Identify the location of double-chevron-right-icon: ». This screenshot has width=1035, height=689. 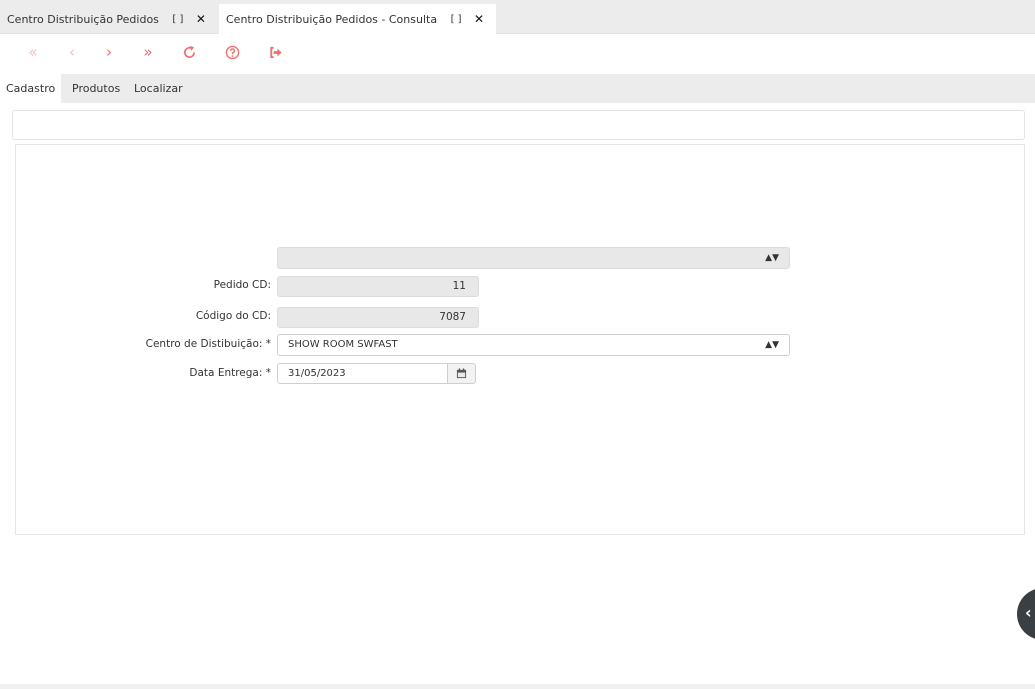
(148, 52).